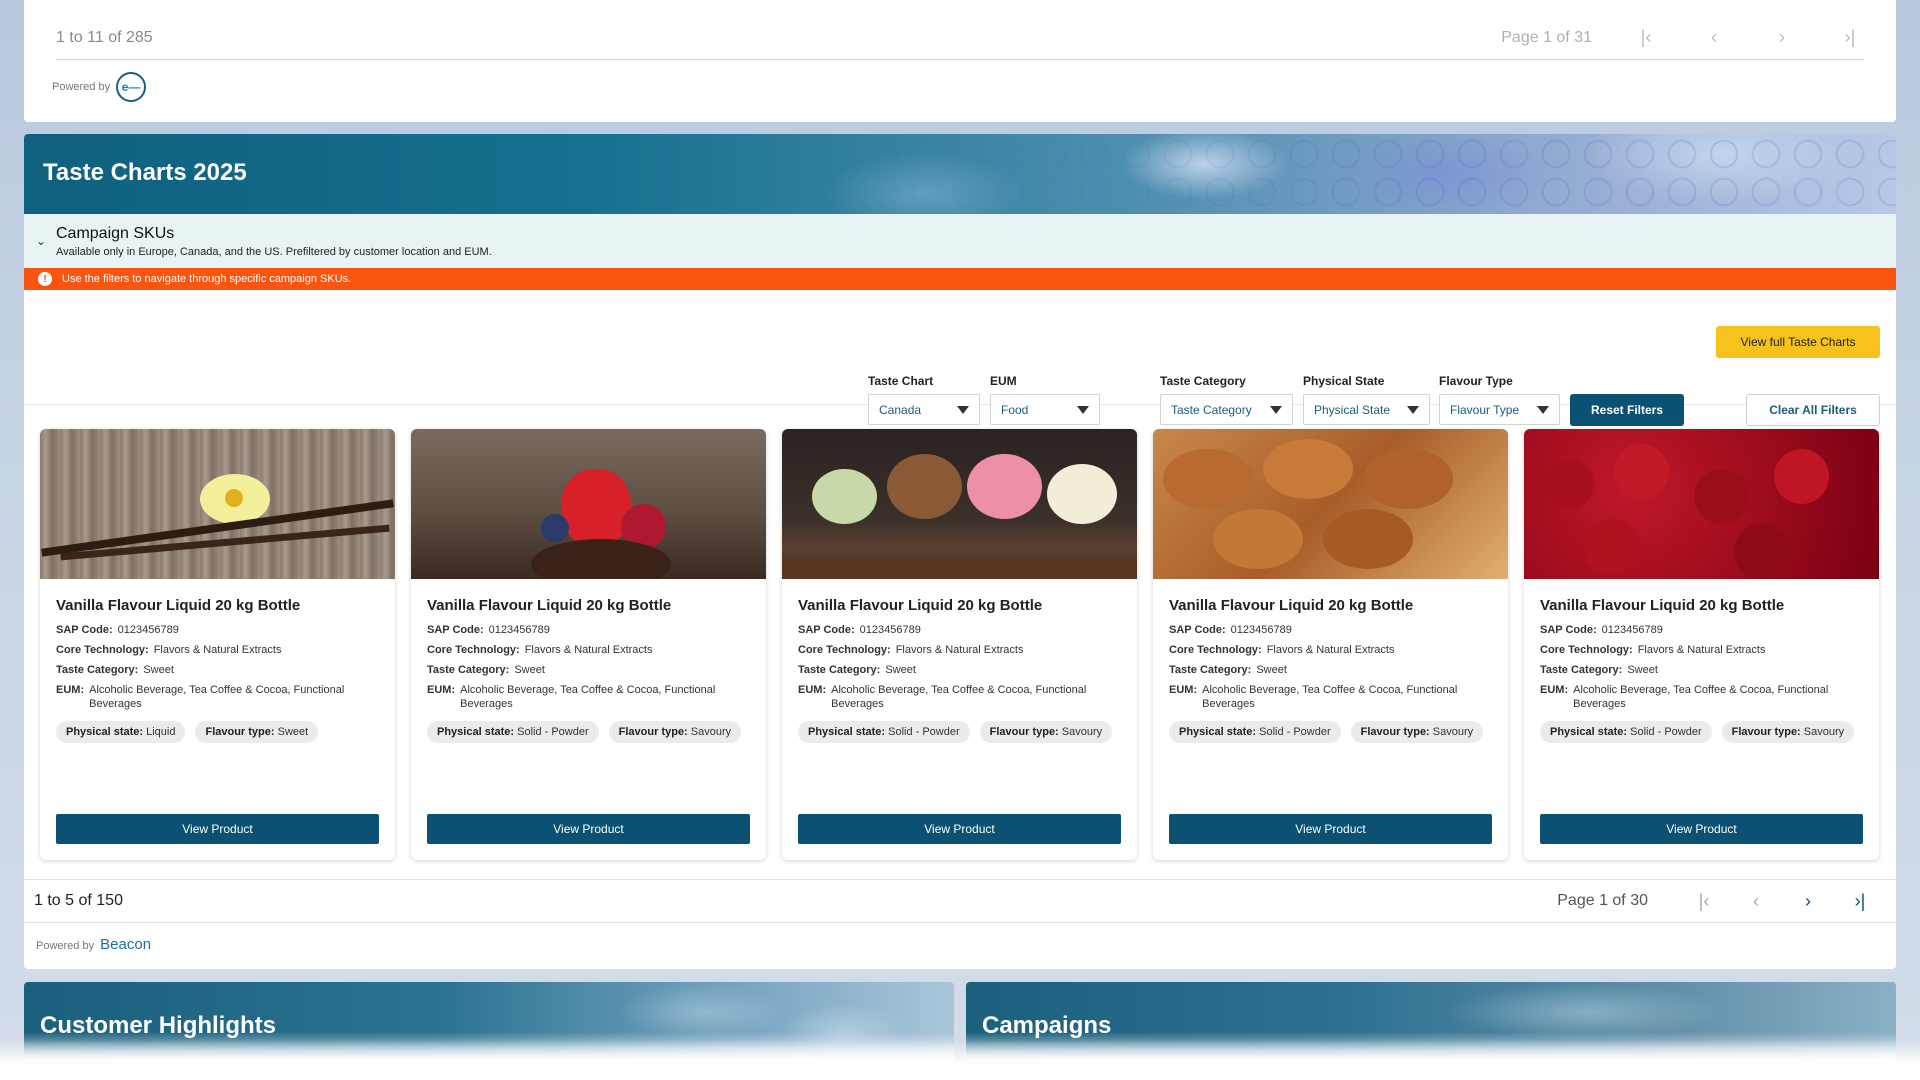  What do you see at coordinates (1756, 901) in the screenshot?
I see `prev-page-icon: ‹` at bounding box center [1756, 901].